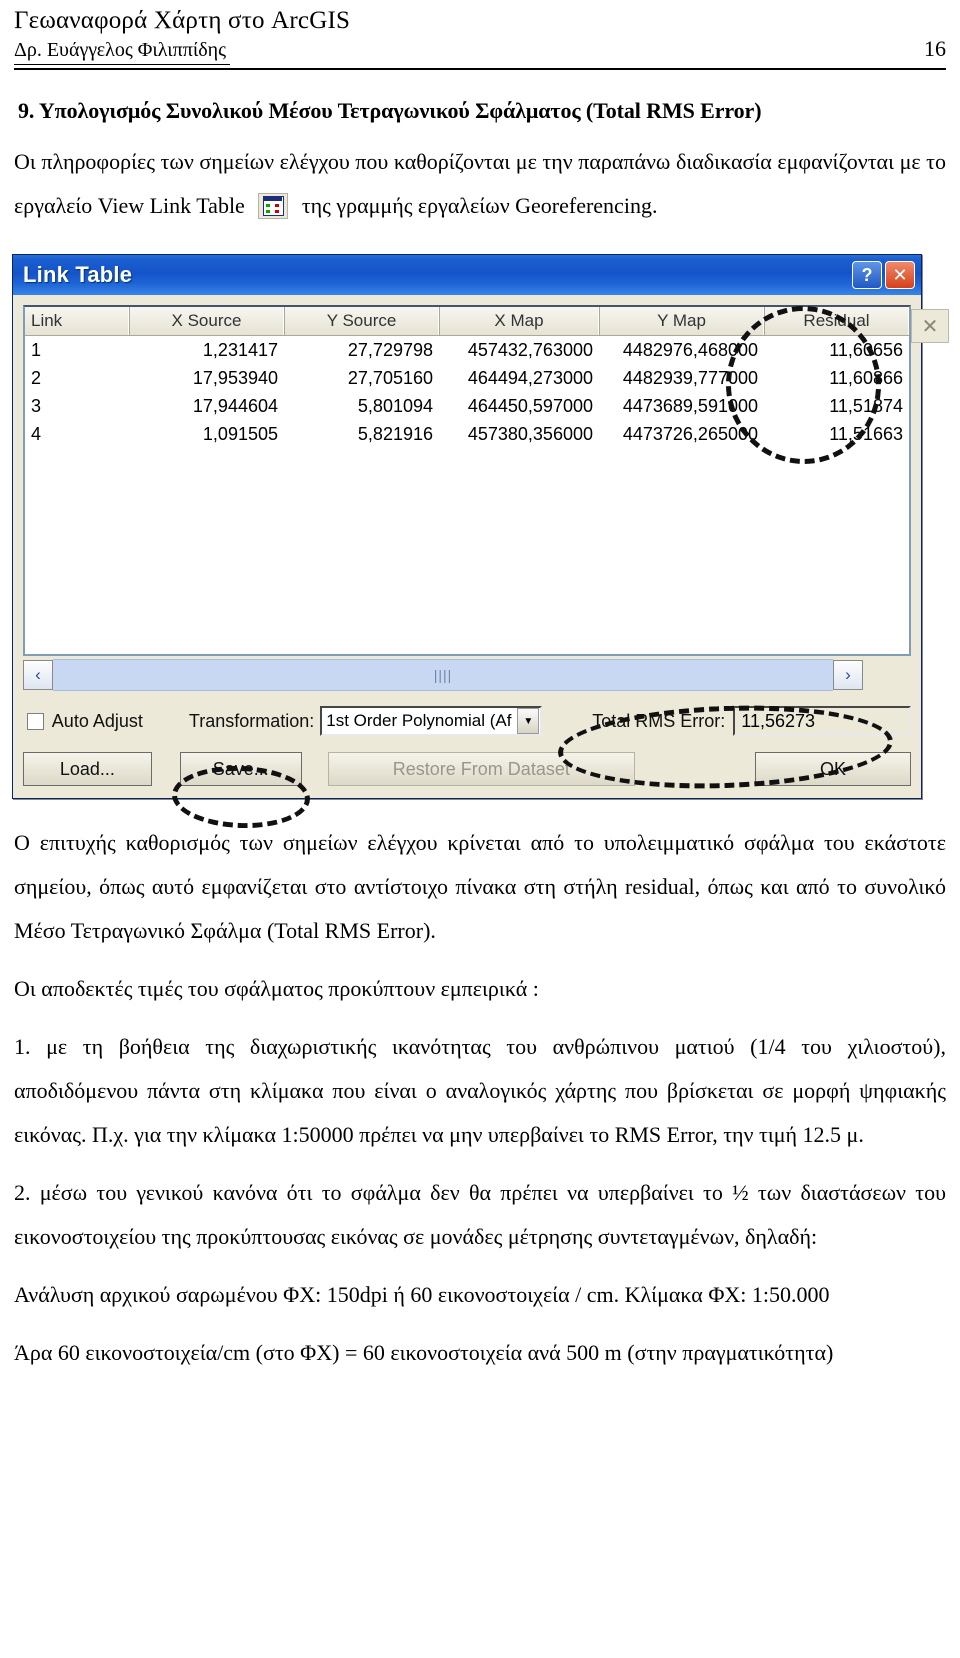  What do you see at coordinates (122, 50) in the screenshot?
I see `document-author: Δρ. Ευάγγελος Φιλιππίδης` at bounding box center [122, 50].